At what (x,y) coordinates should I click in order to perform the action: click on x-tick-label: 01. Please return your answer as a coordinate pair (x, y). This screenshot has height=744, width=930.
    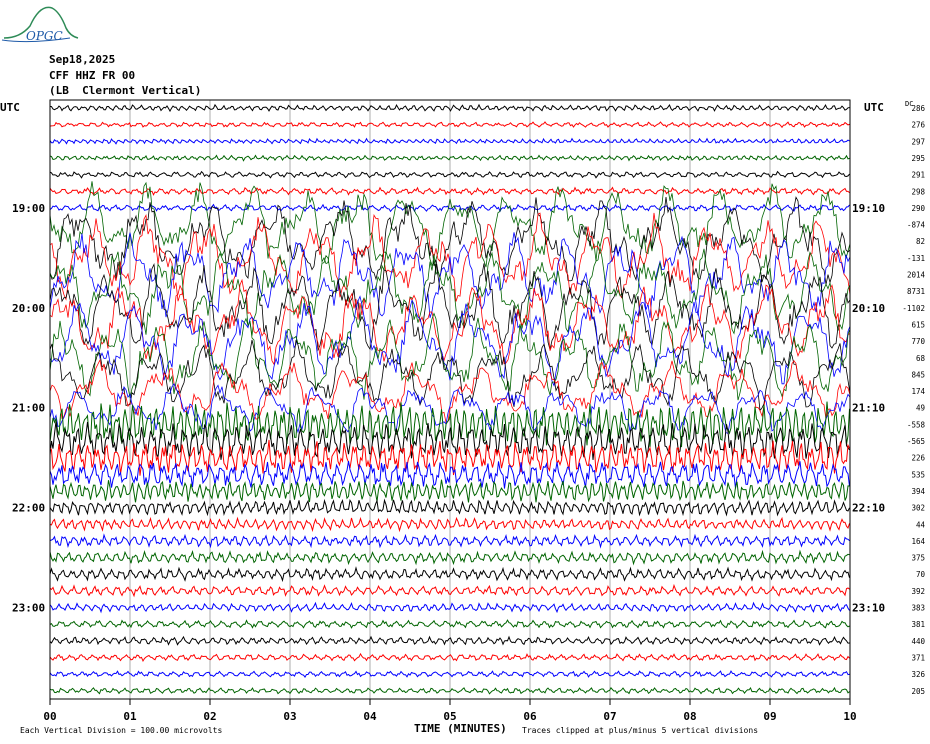
    Looking at the image, I should click on (130, 716).